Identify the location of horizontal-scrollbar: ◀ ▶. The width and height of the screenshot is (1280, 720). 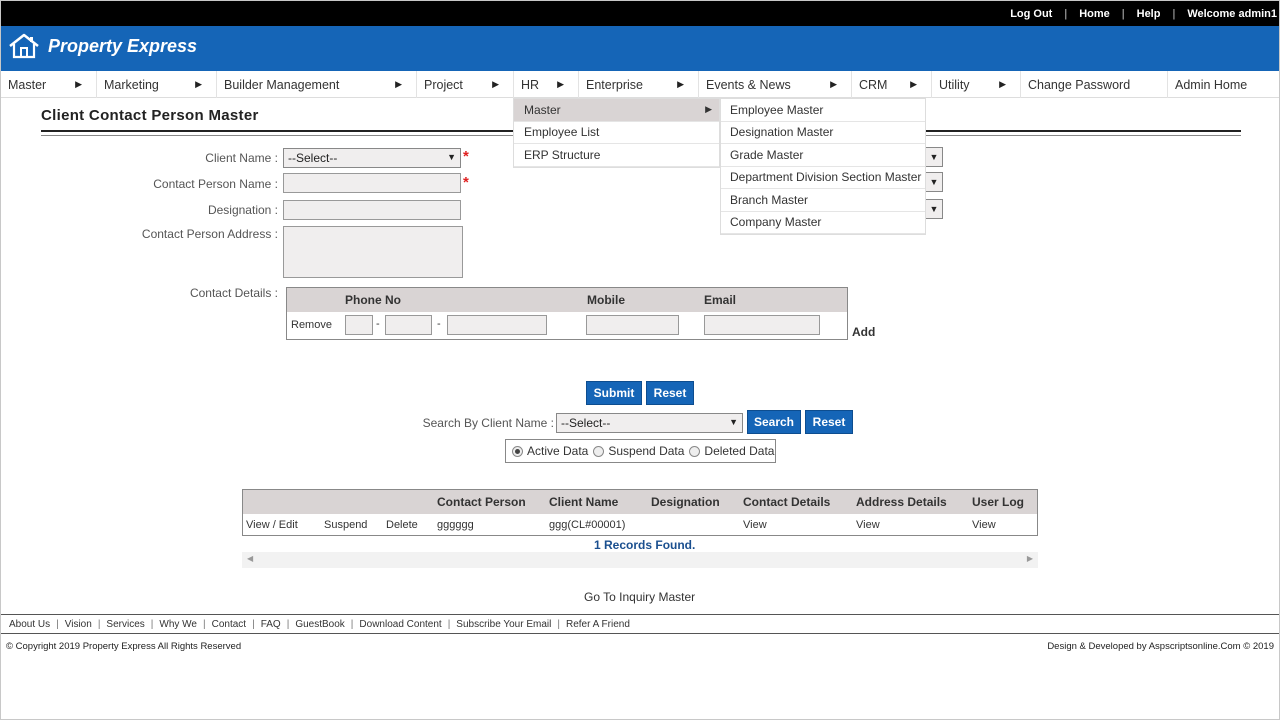
(640, 560).